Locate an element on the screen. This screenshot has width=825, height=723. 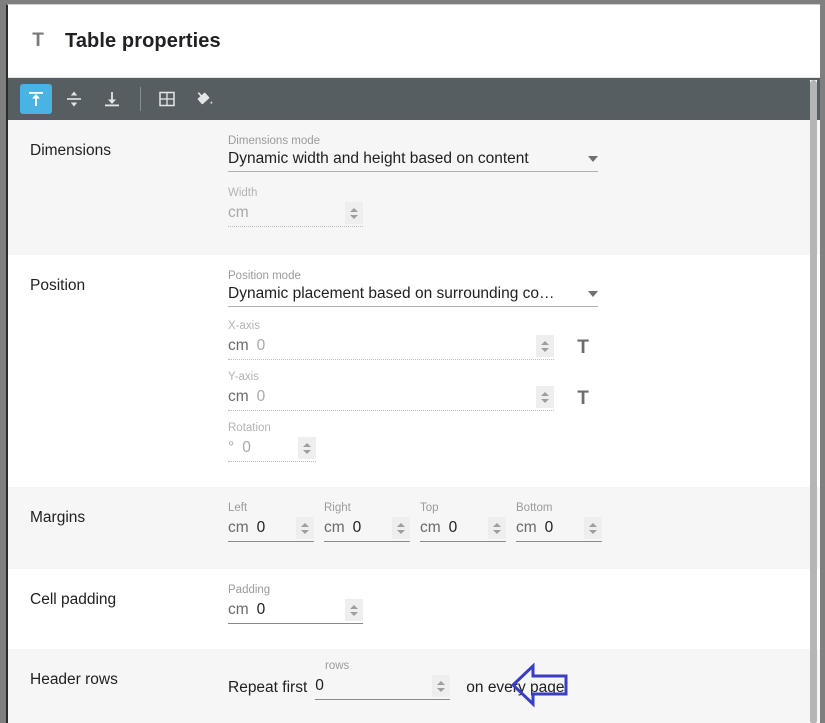
toolbar-divider is located at coordinates (140, 99).